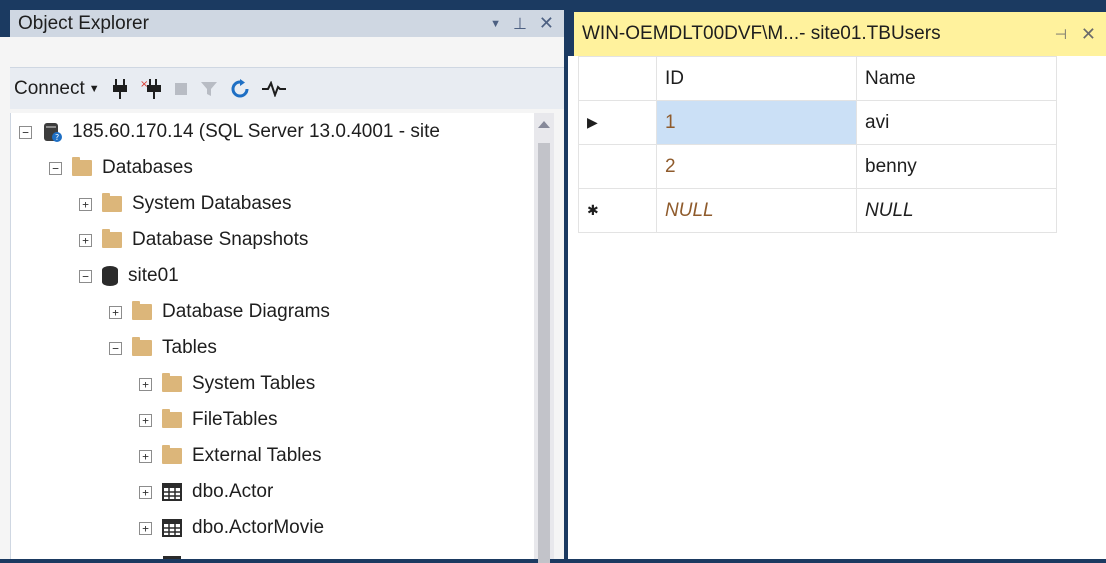 This screenshot has height=563, width=1106. I want to click on tab-label: WIN-OEMDLT00DVF\M...- site01.TBUsers, so click(761, 33).